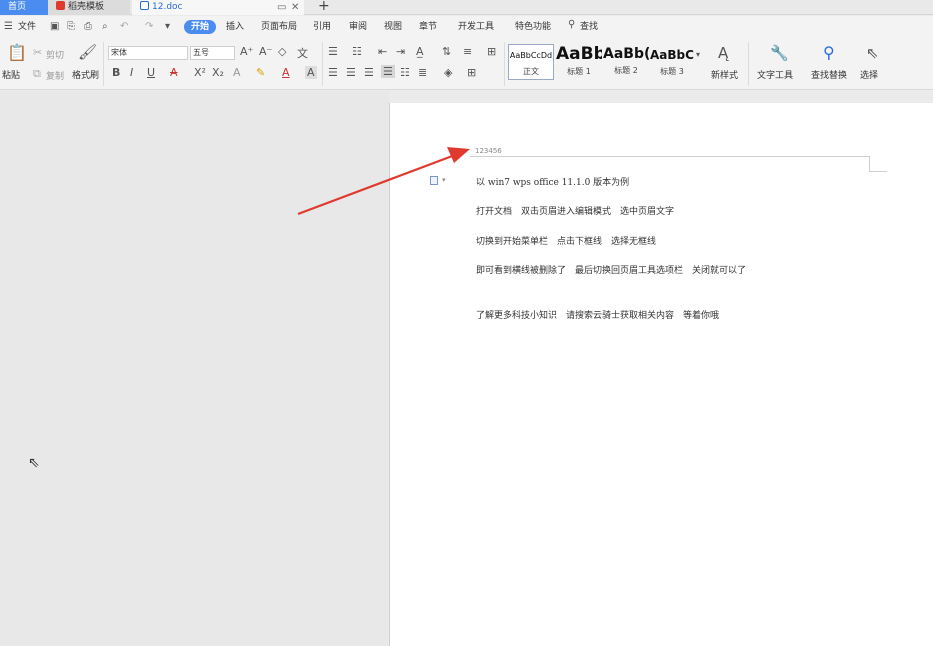  Describe the element at coordinates (467, 51) in the screenshot. I see `line-spacing-icon: ≡` at that location.